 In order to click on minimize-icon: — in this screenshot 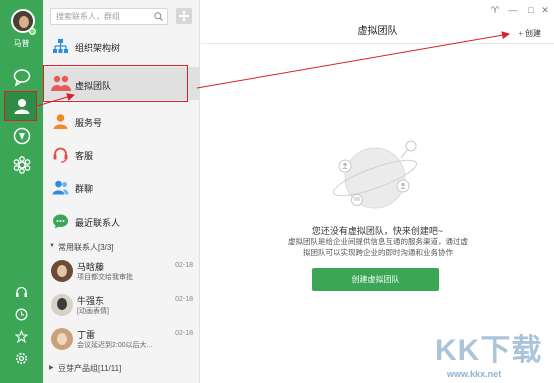, I will do `click(513, 10)`.